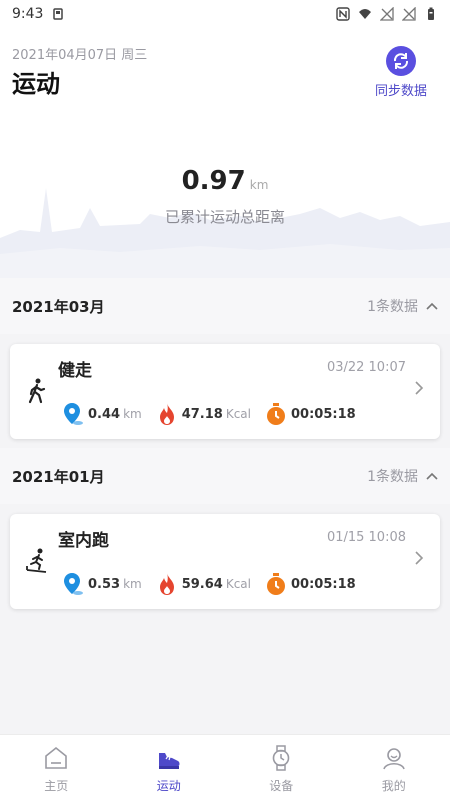 This screenshot has width=450, height=800. I want to click on battery-icon, so click(431, 13).